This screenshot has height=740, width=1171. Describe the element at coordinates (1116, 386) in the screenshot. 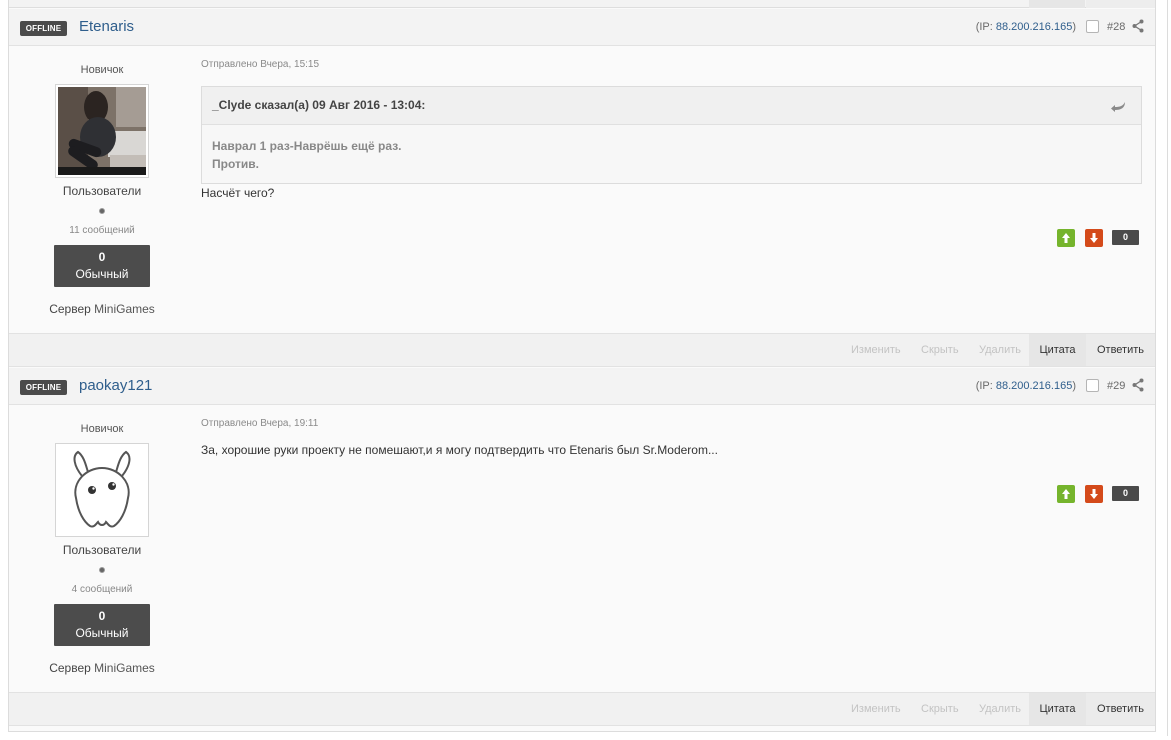

I see `post-number-link: #29` at that location.